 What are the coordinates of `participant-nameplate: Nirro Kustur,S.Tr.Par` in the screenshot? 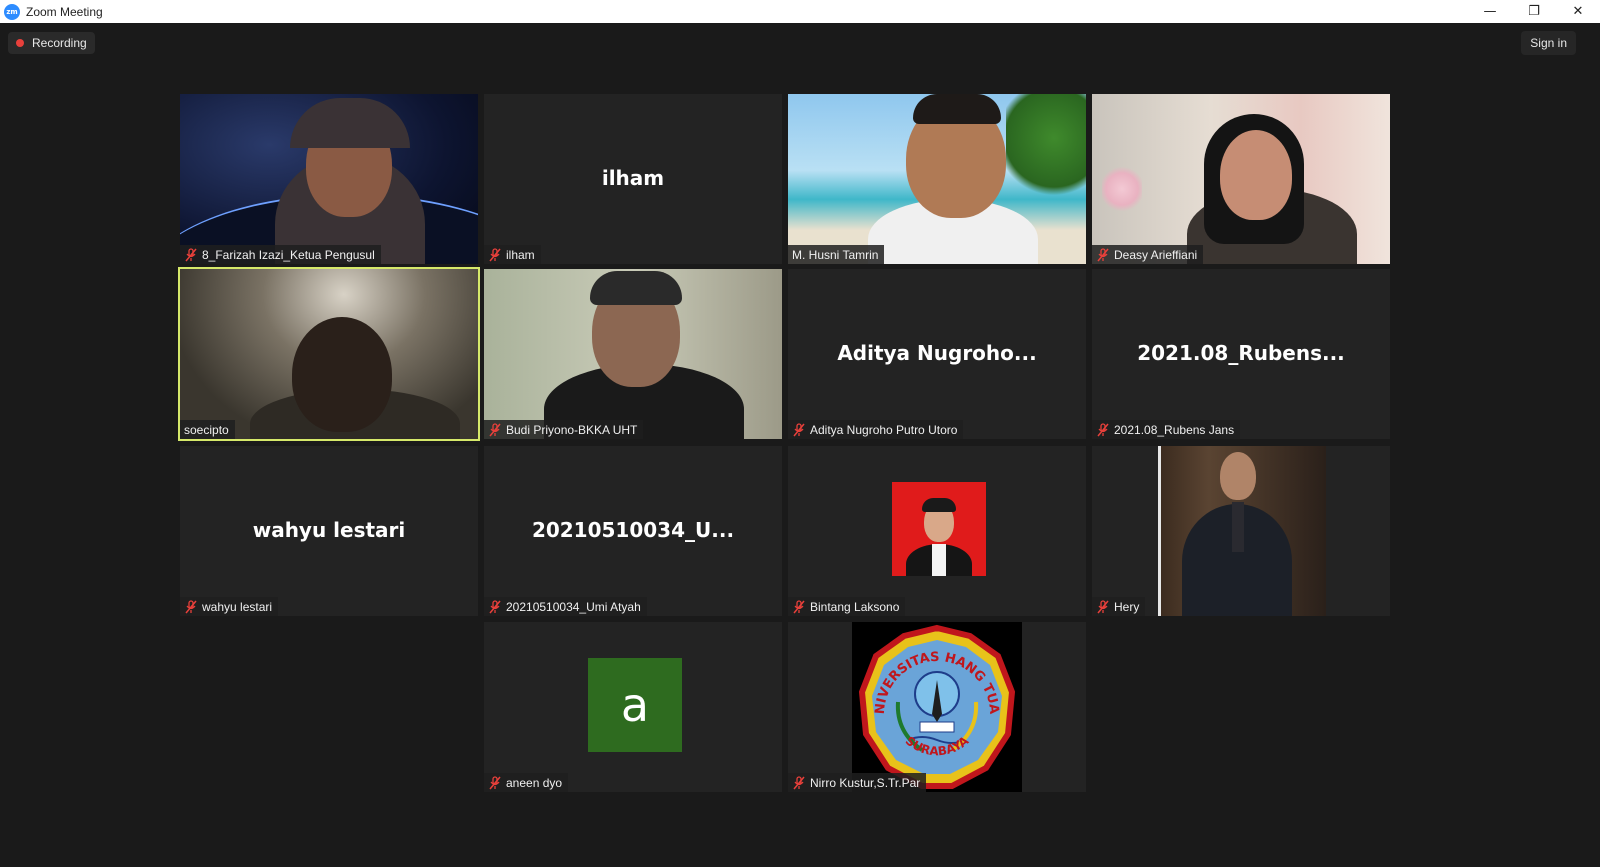 It's located at (857, 782).